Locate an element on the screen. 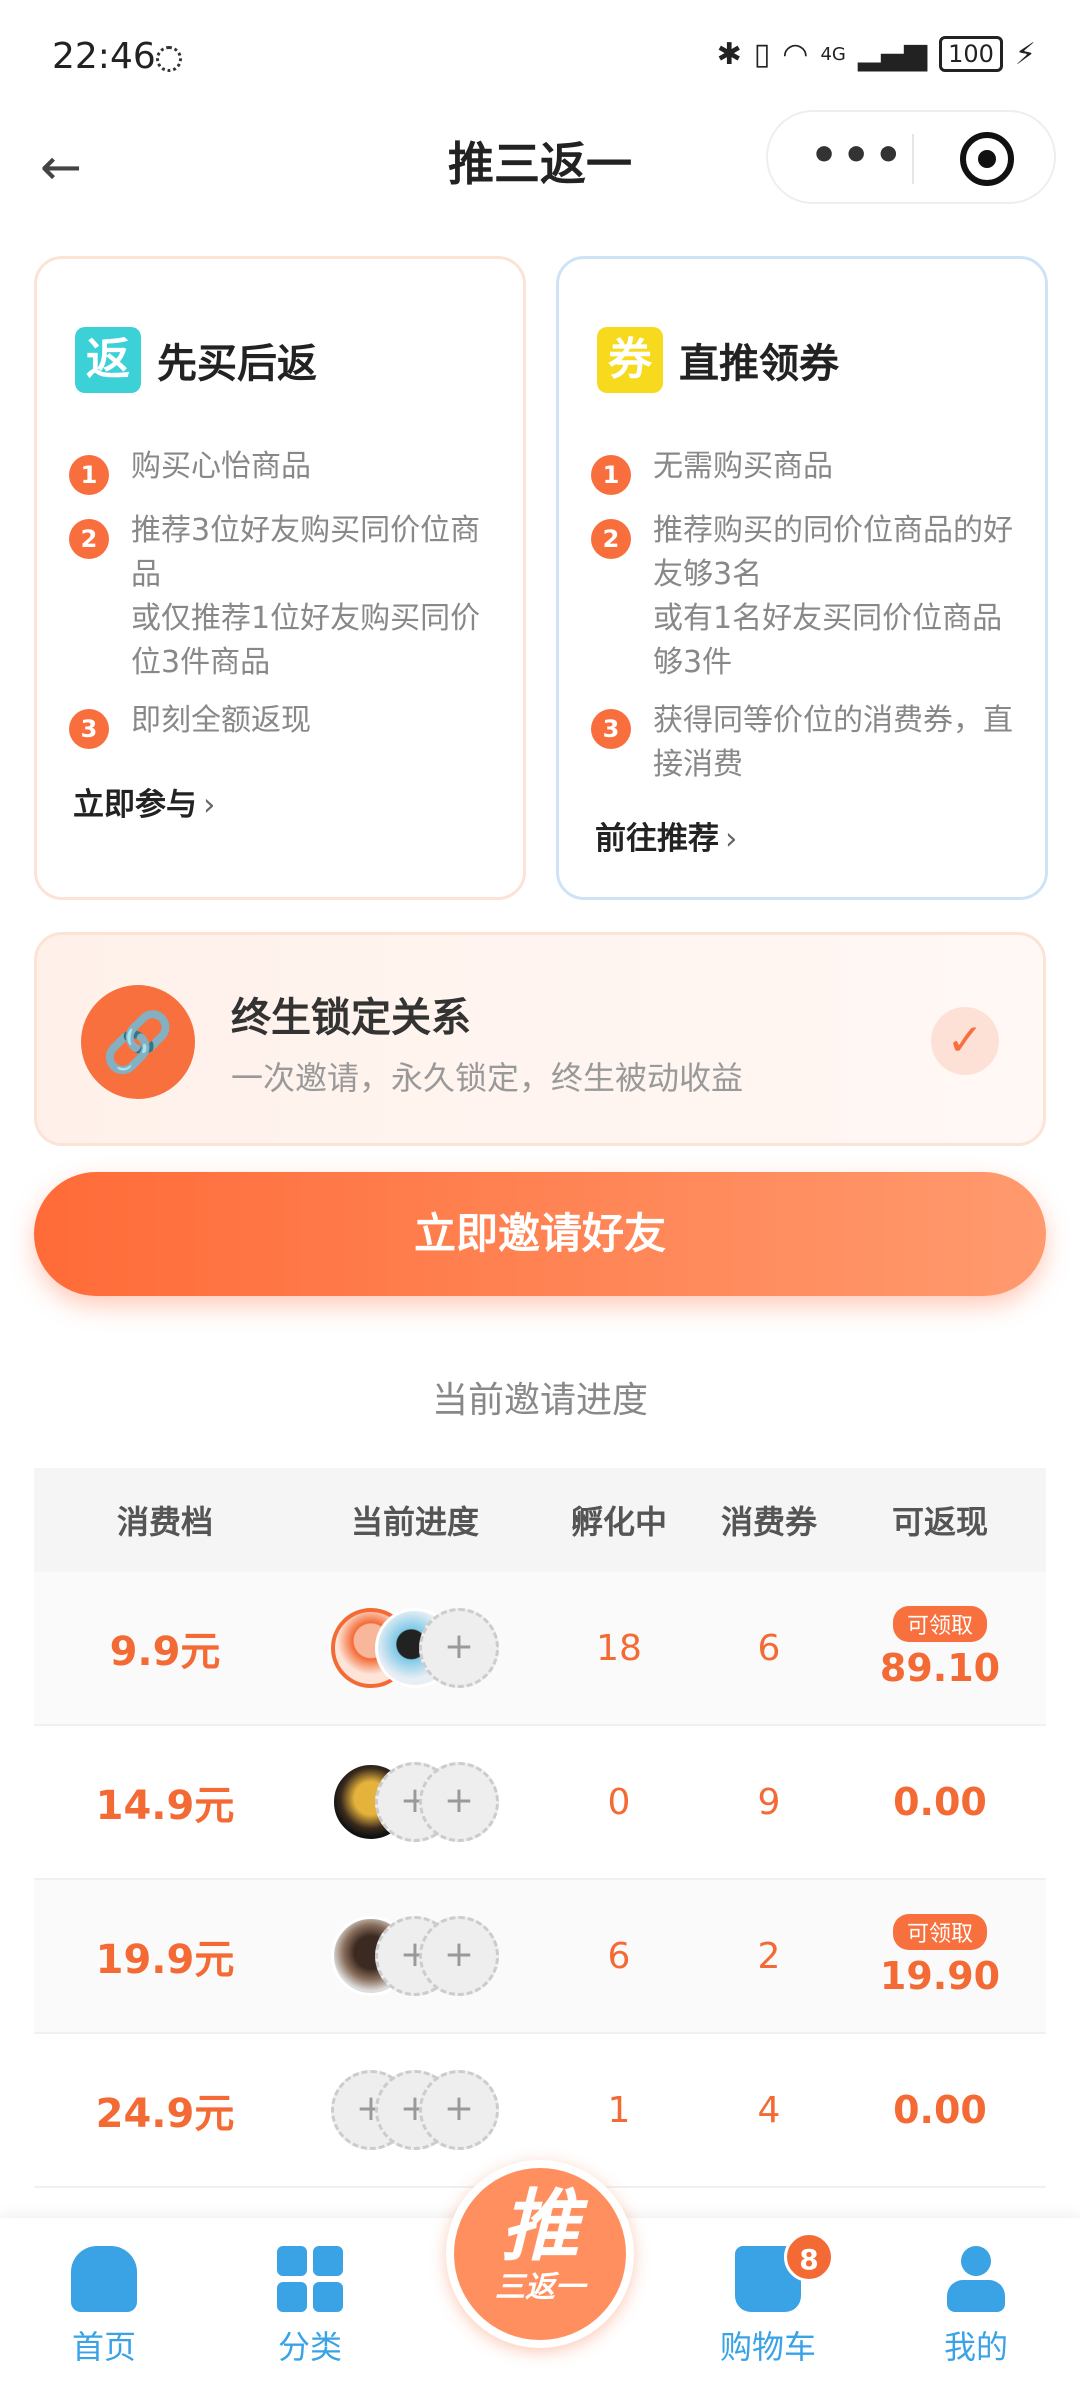  step-text: 获得同等价位的消费券，直接消费 is located at coordinates (833, 742).